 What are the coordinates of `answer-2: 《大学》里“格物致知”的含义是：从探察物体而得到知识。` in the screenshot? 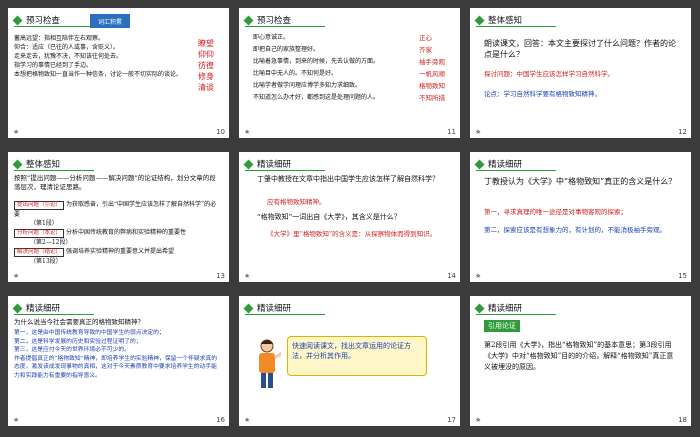 It's located at (352, 234).